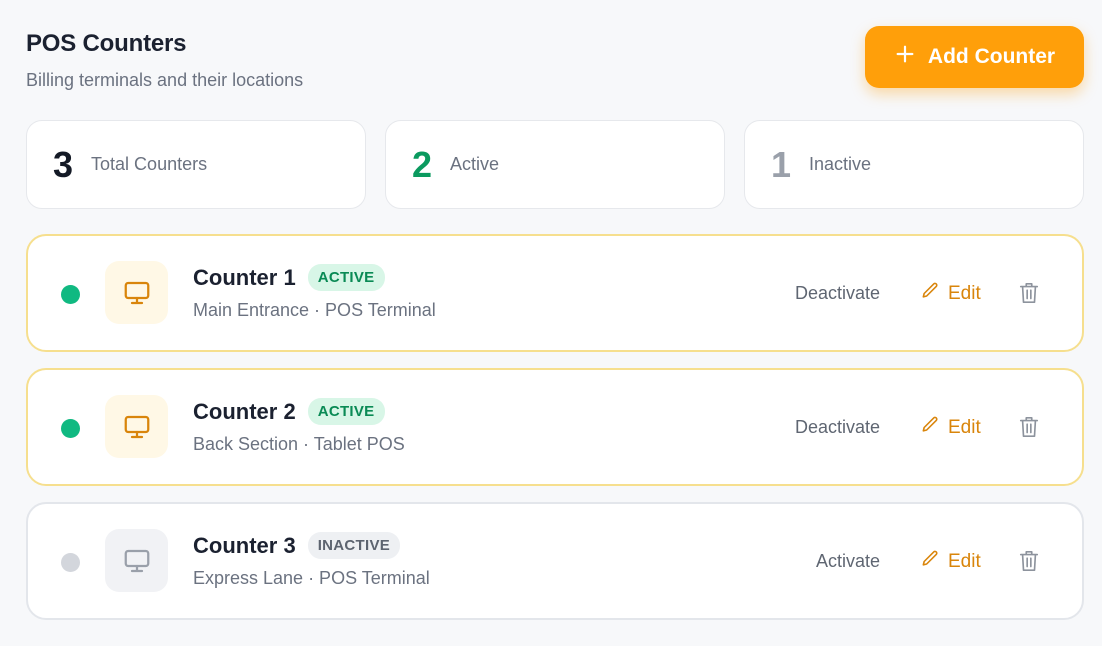  I want to click on counter-details: Back Section · Tablet POS, so click(299, 444).